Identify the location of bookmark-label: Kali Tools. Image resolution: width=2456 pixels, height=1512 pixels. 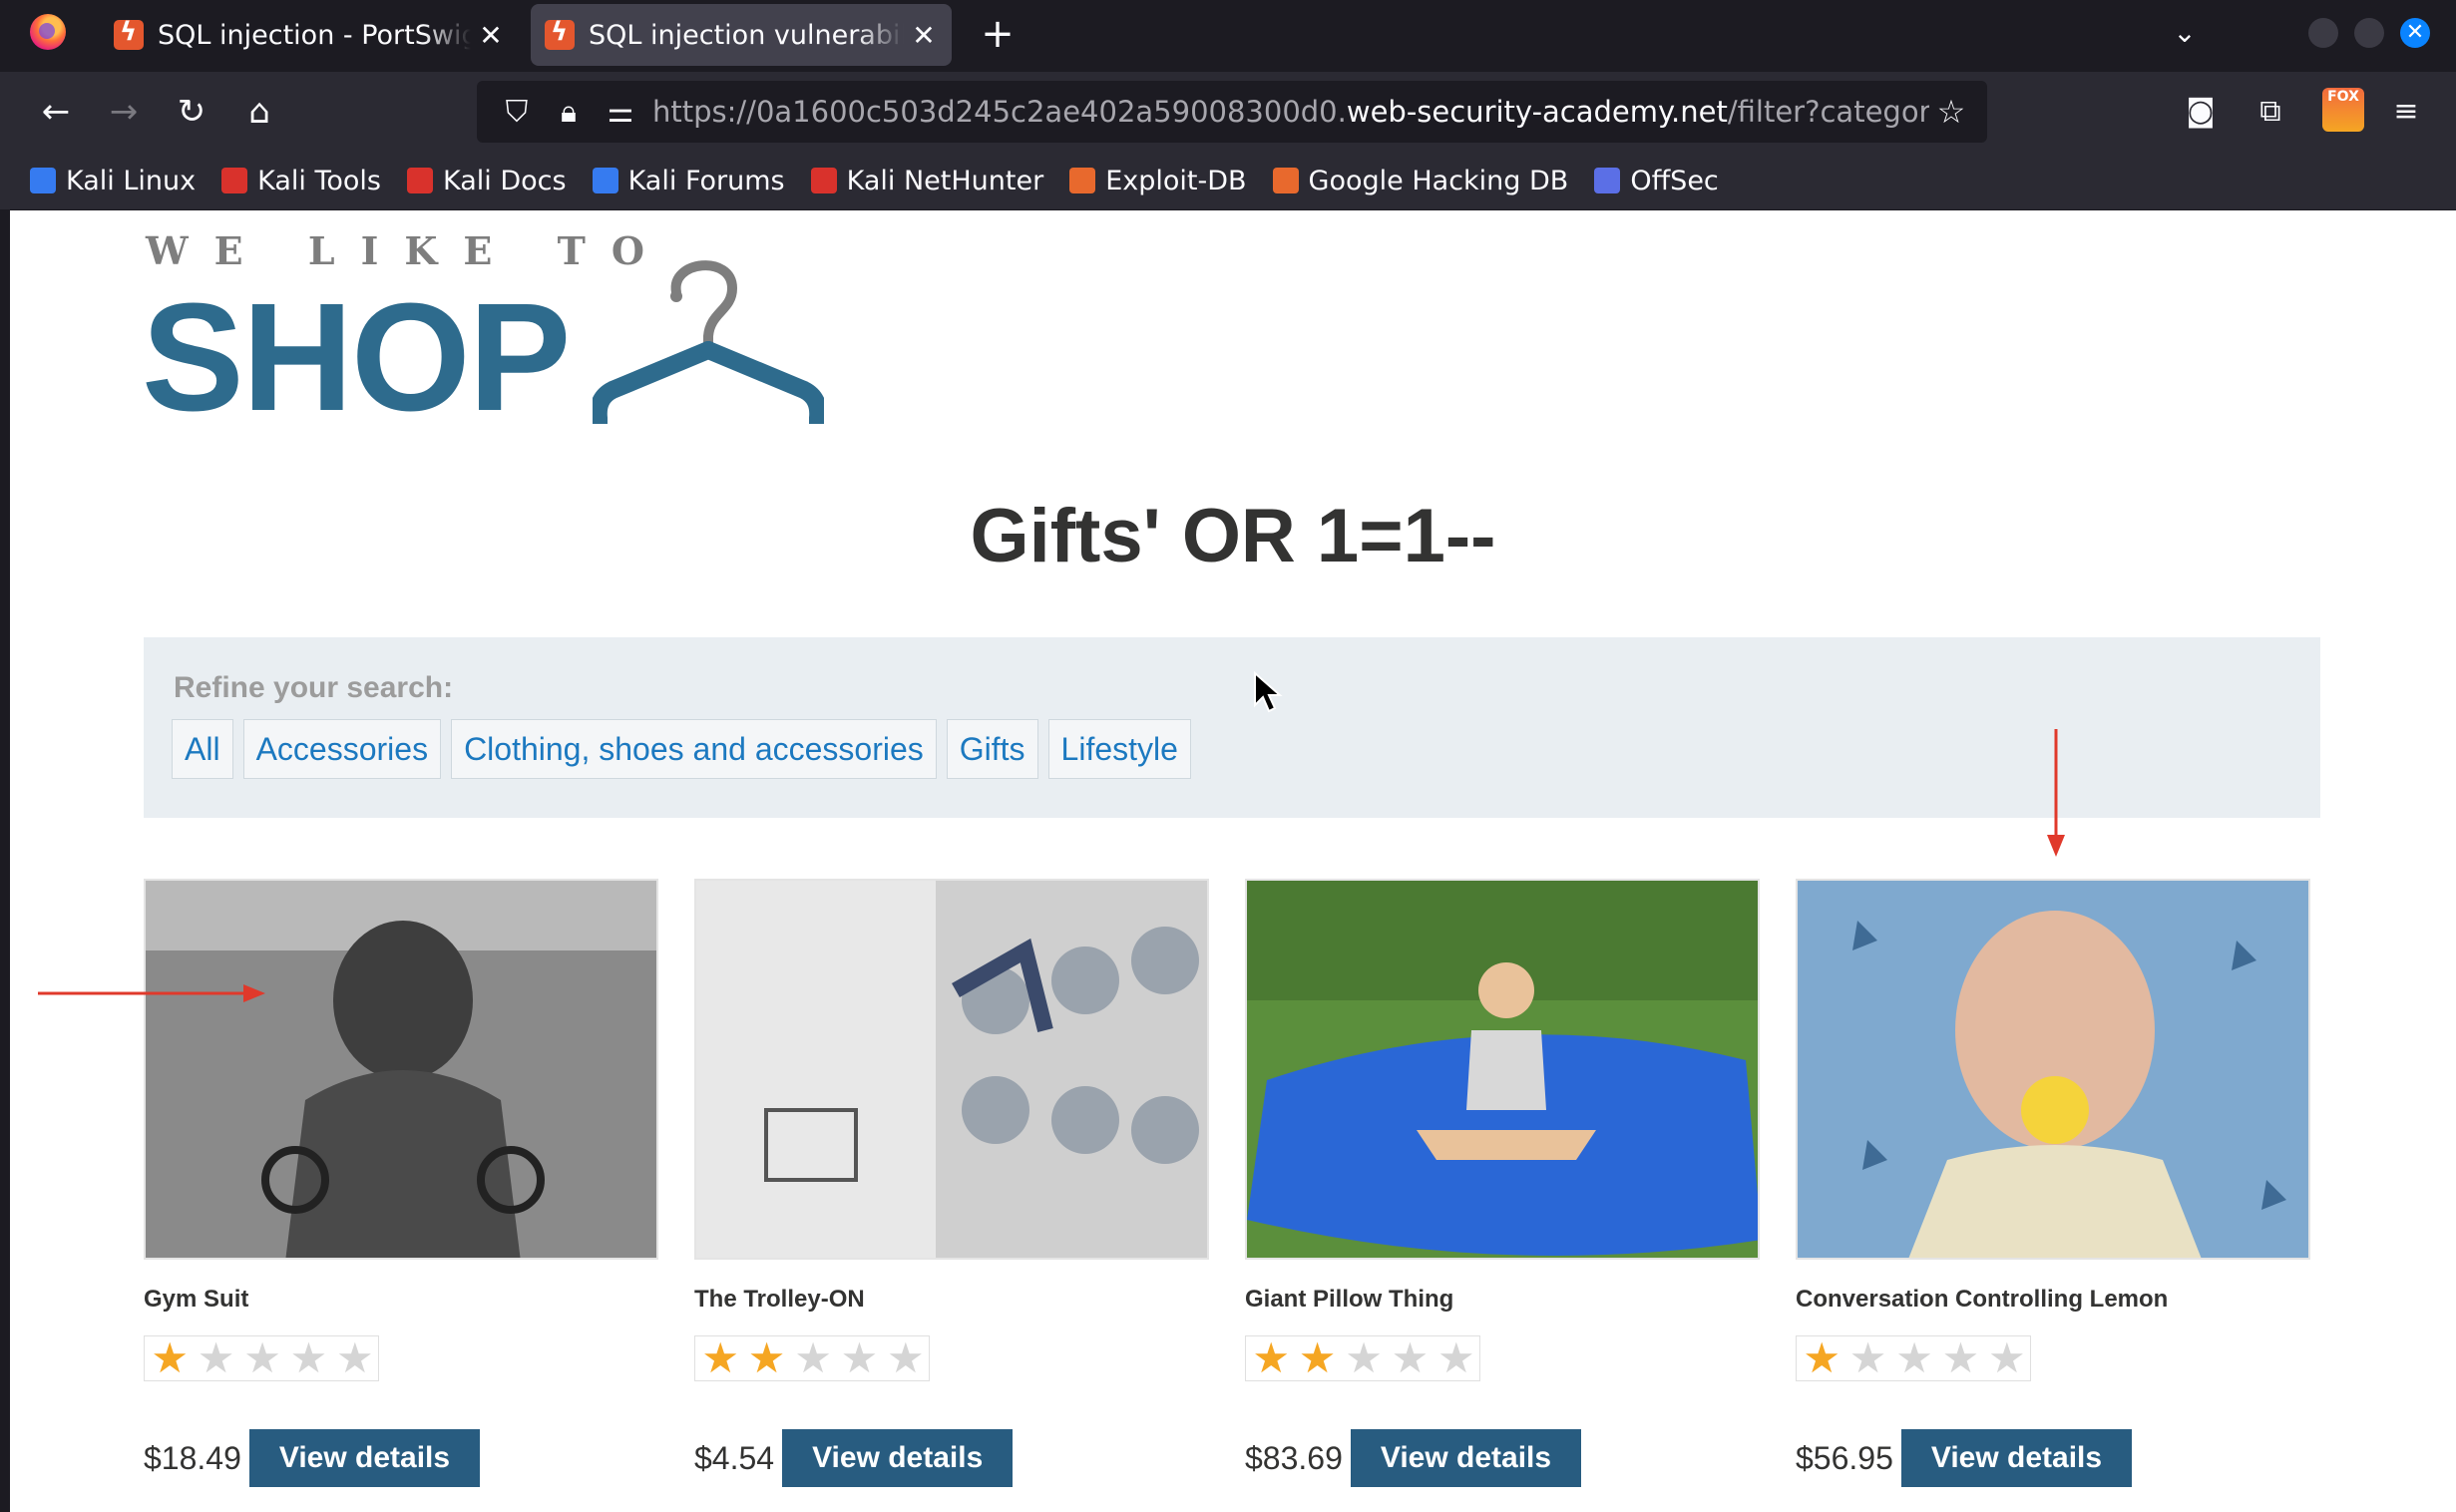
(319, 180).